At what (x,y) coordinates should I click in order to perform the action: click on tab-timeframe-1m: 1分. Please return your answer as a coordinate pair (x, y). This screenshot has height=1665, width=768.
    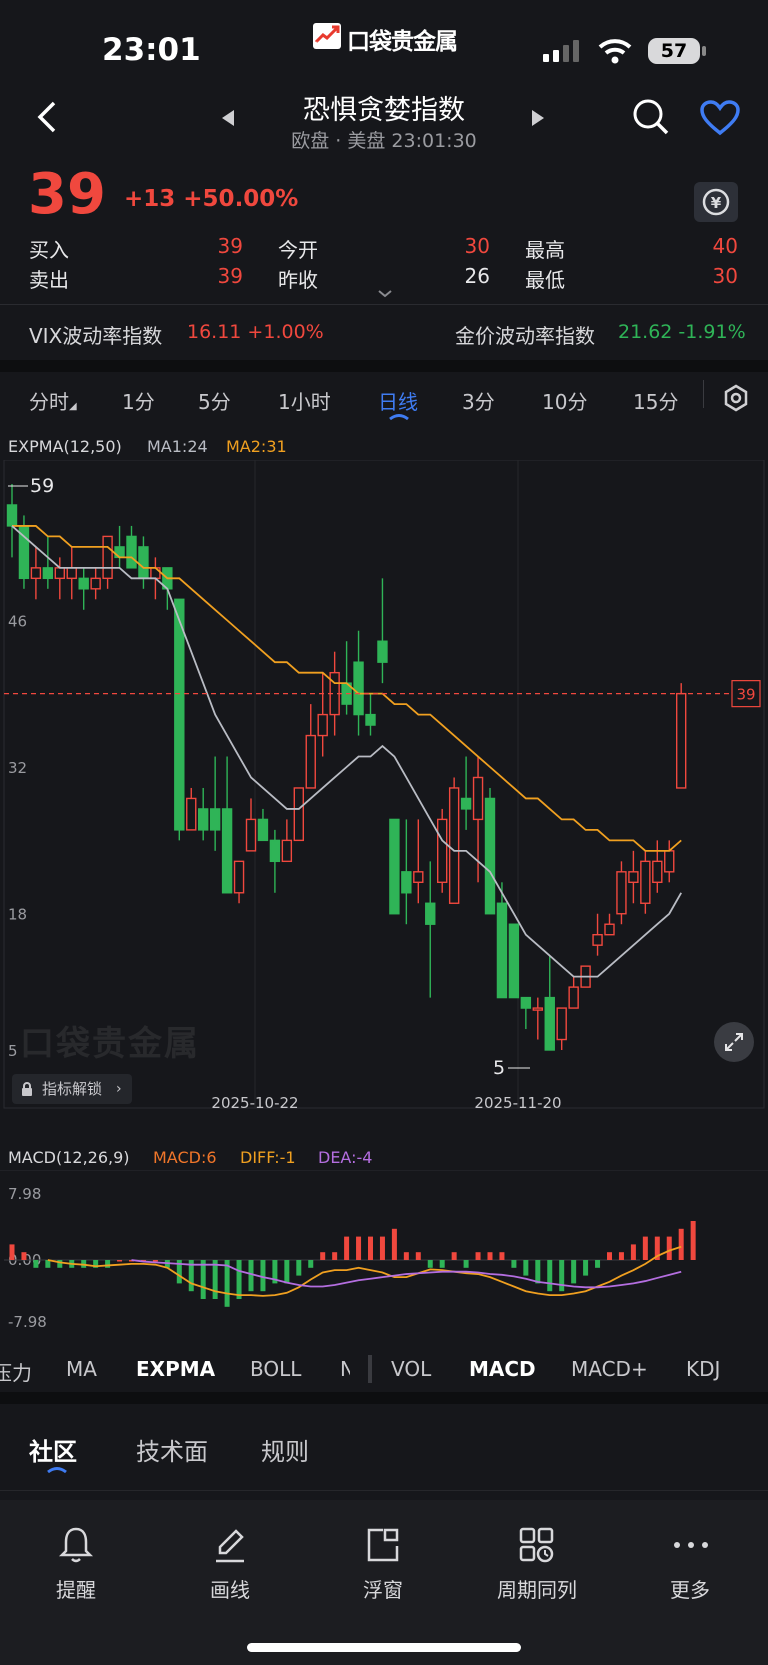
    Looking at the image, I should click on (138, 400).